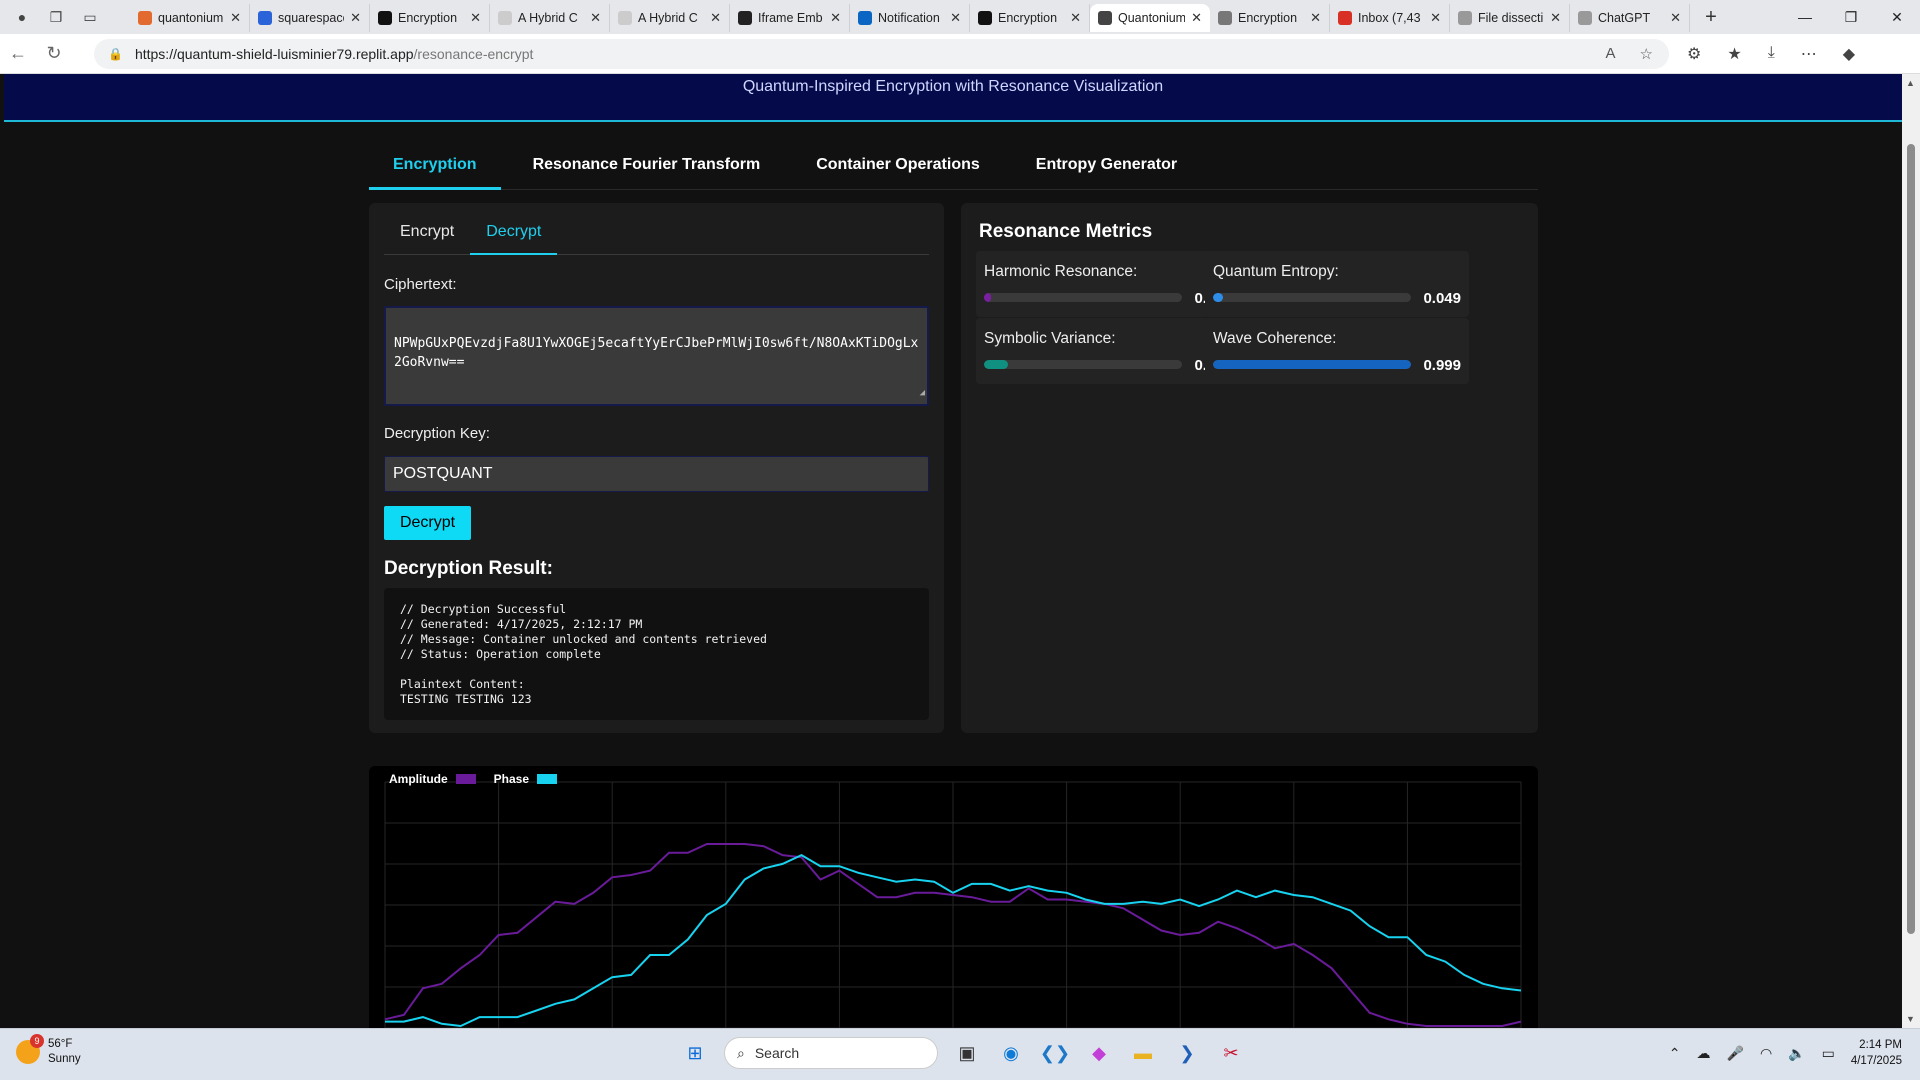 The height and width of the screenshot is (1080, 1920). Describe the element at coordinates (37, 1041) in the screenshot. I see `weather-badge: 9` at that location.